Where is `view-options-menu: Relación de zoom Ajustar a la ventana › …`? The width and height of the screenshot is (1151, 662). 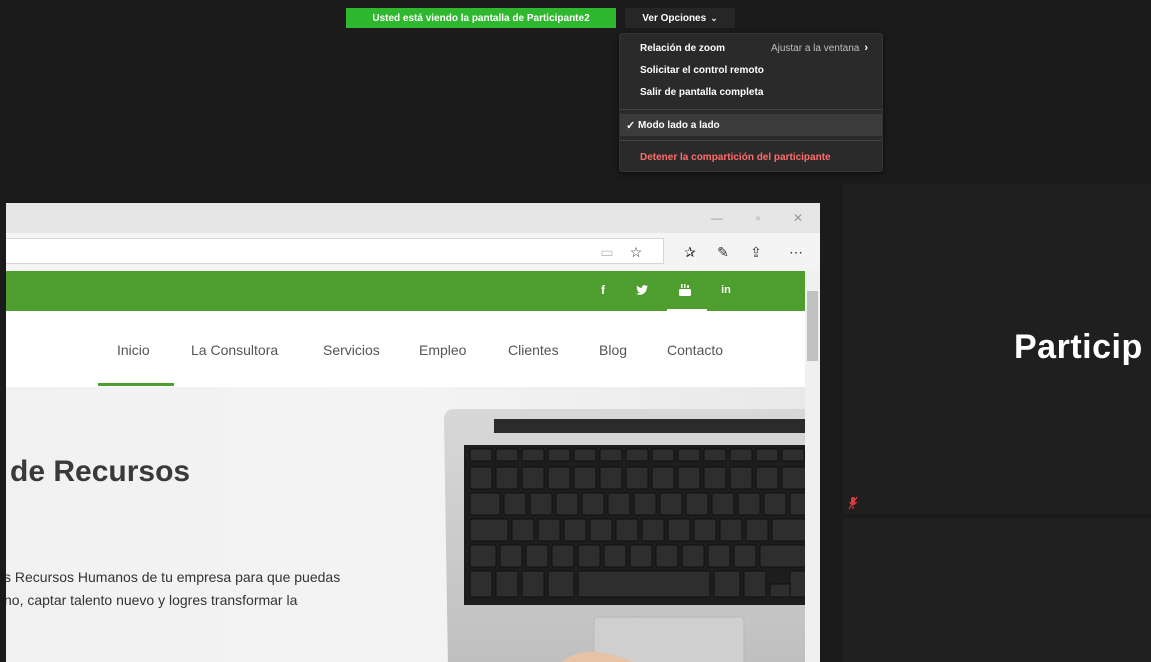
view-options-menu: Relación de zoom Ajustar a la ventana › … is located at coordinates (751, 102).